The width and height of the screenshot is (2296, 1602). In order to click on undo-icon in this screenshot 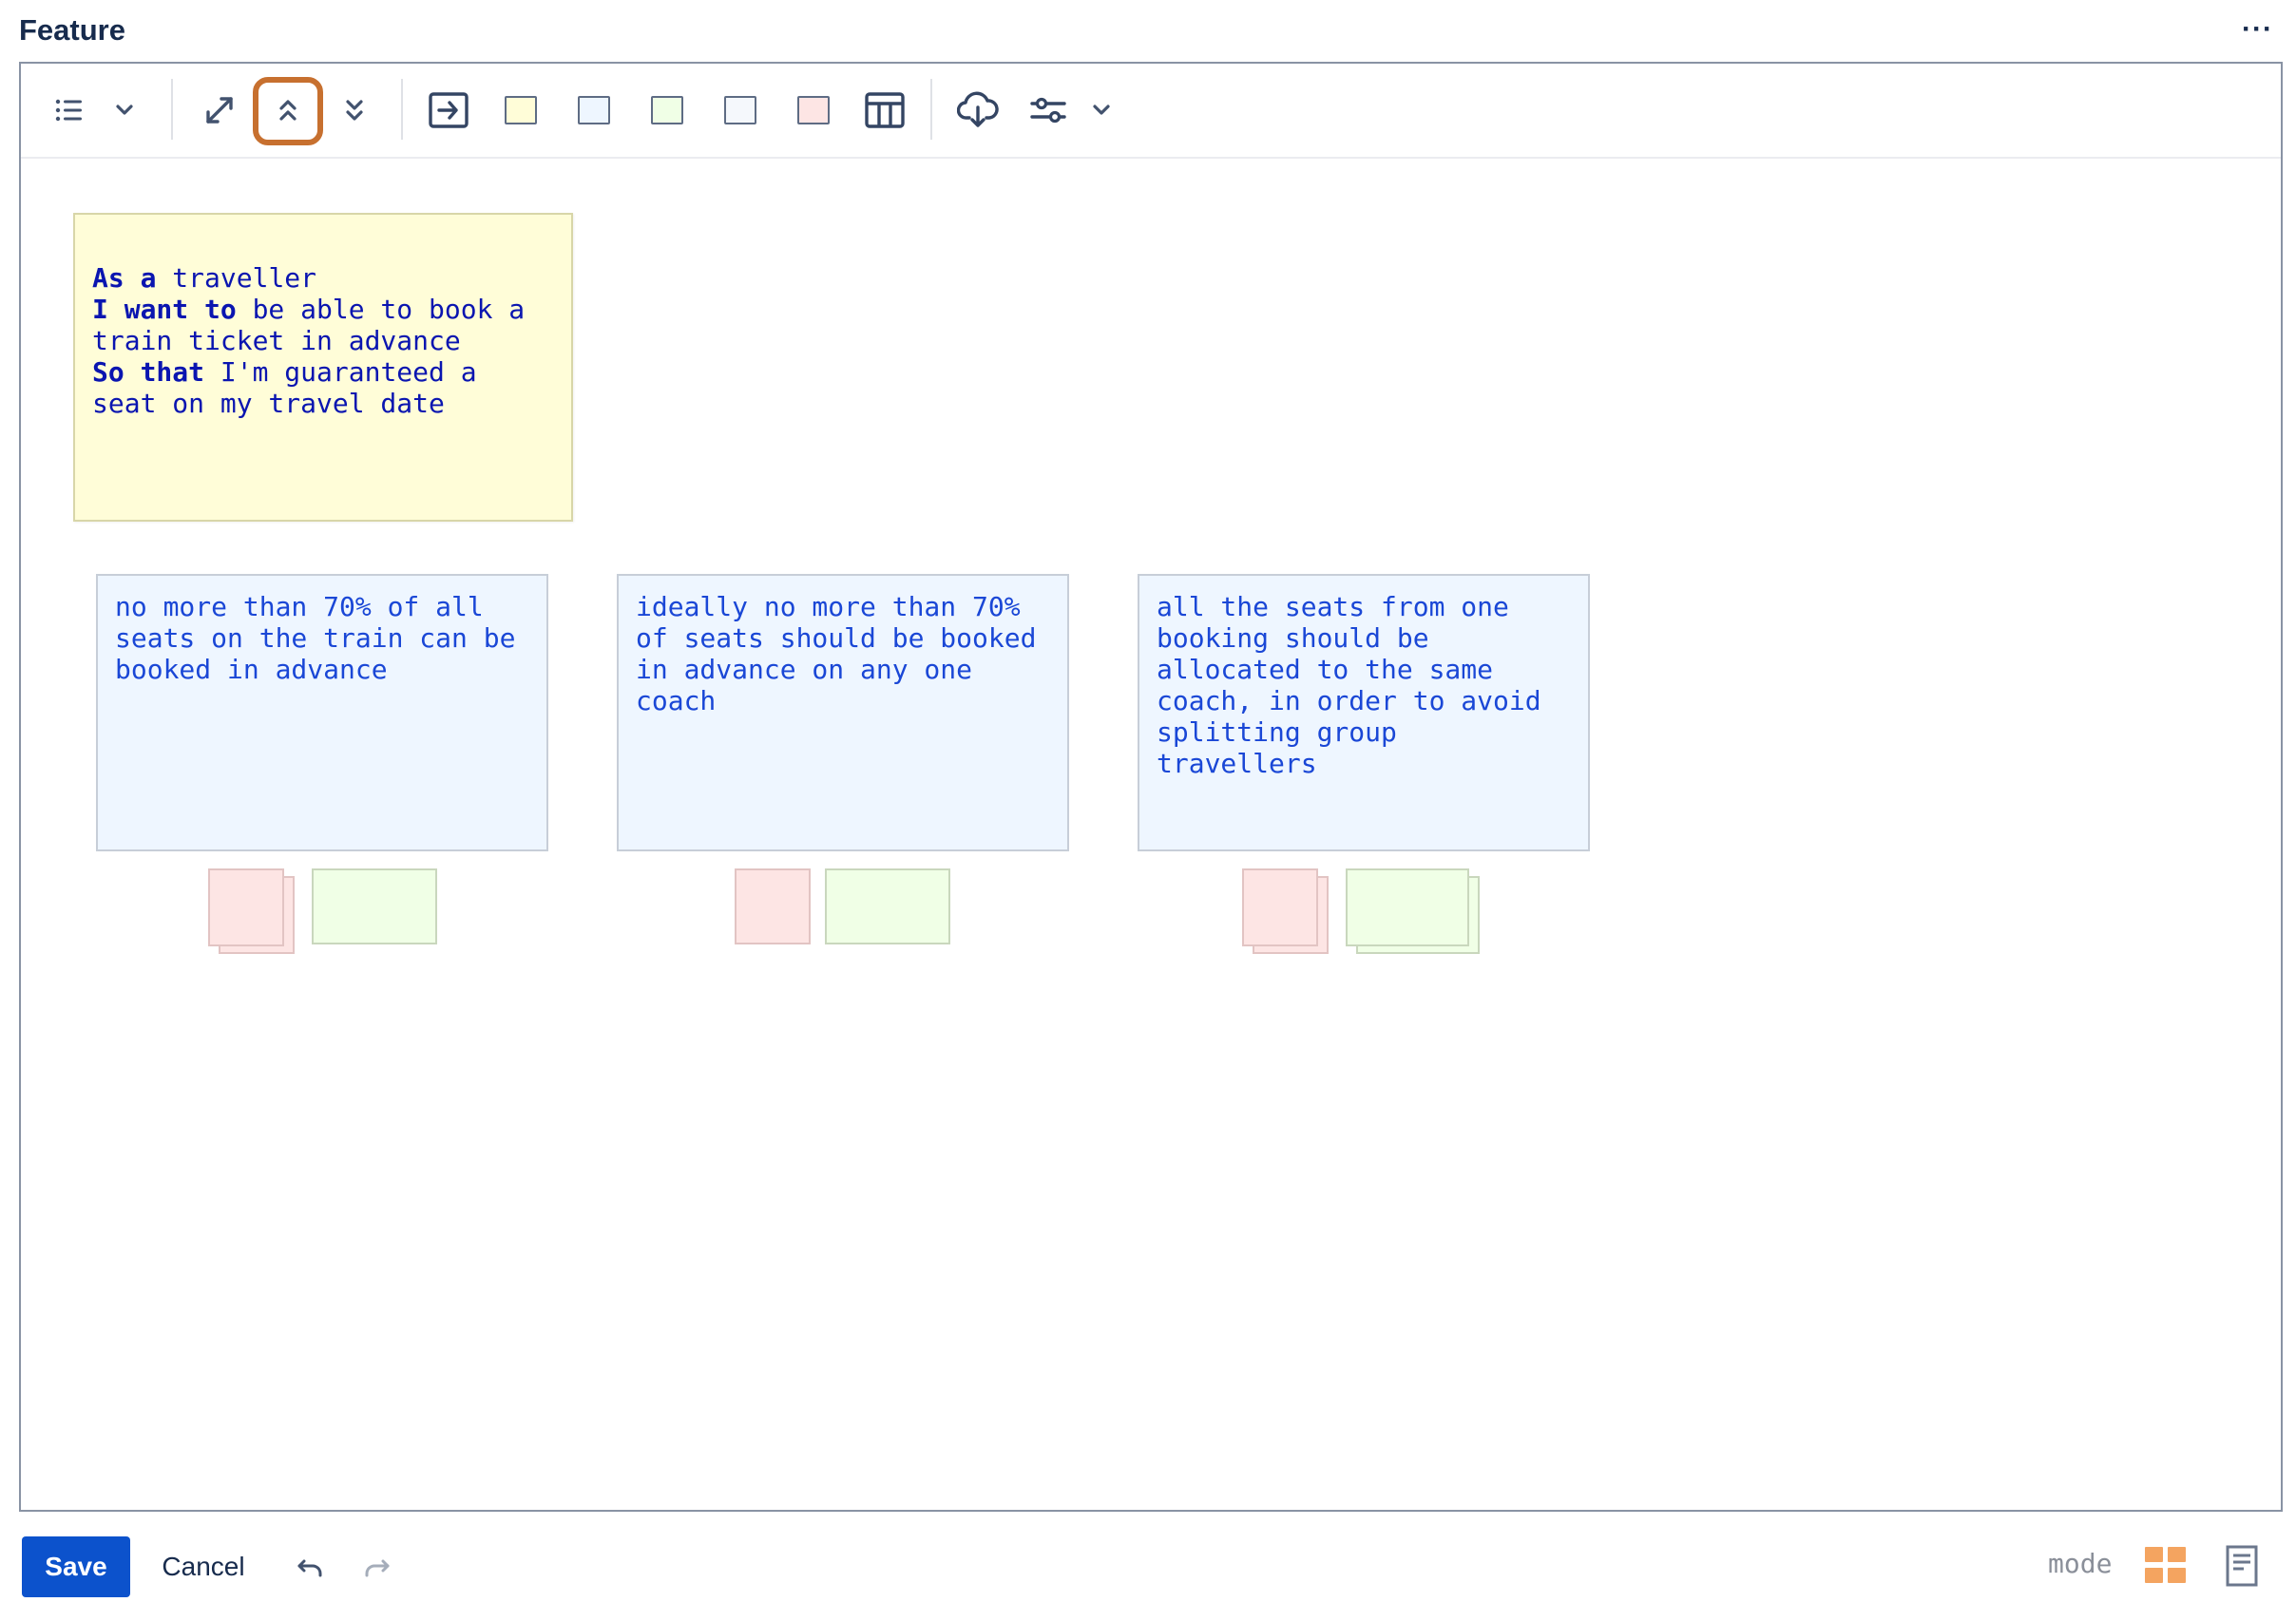, I will do `click(311, 1568)`.